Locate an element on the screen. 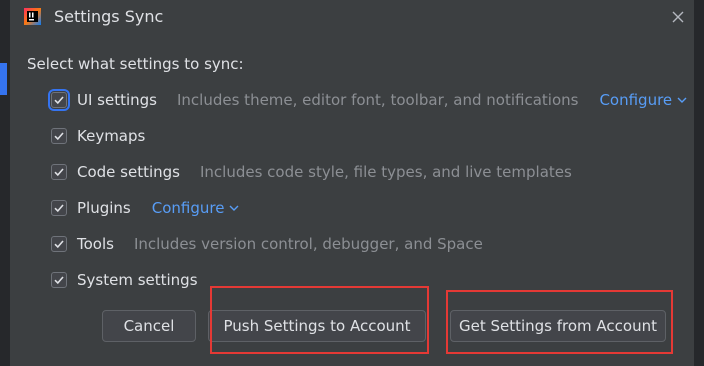 This screenshot has width=704, height=366. keymaps-label: Keymaps is located at coordinates (111, 136).